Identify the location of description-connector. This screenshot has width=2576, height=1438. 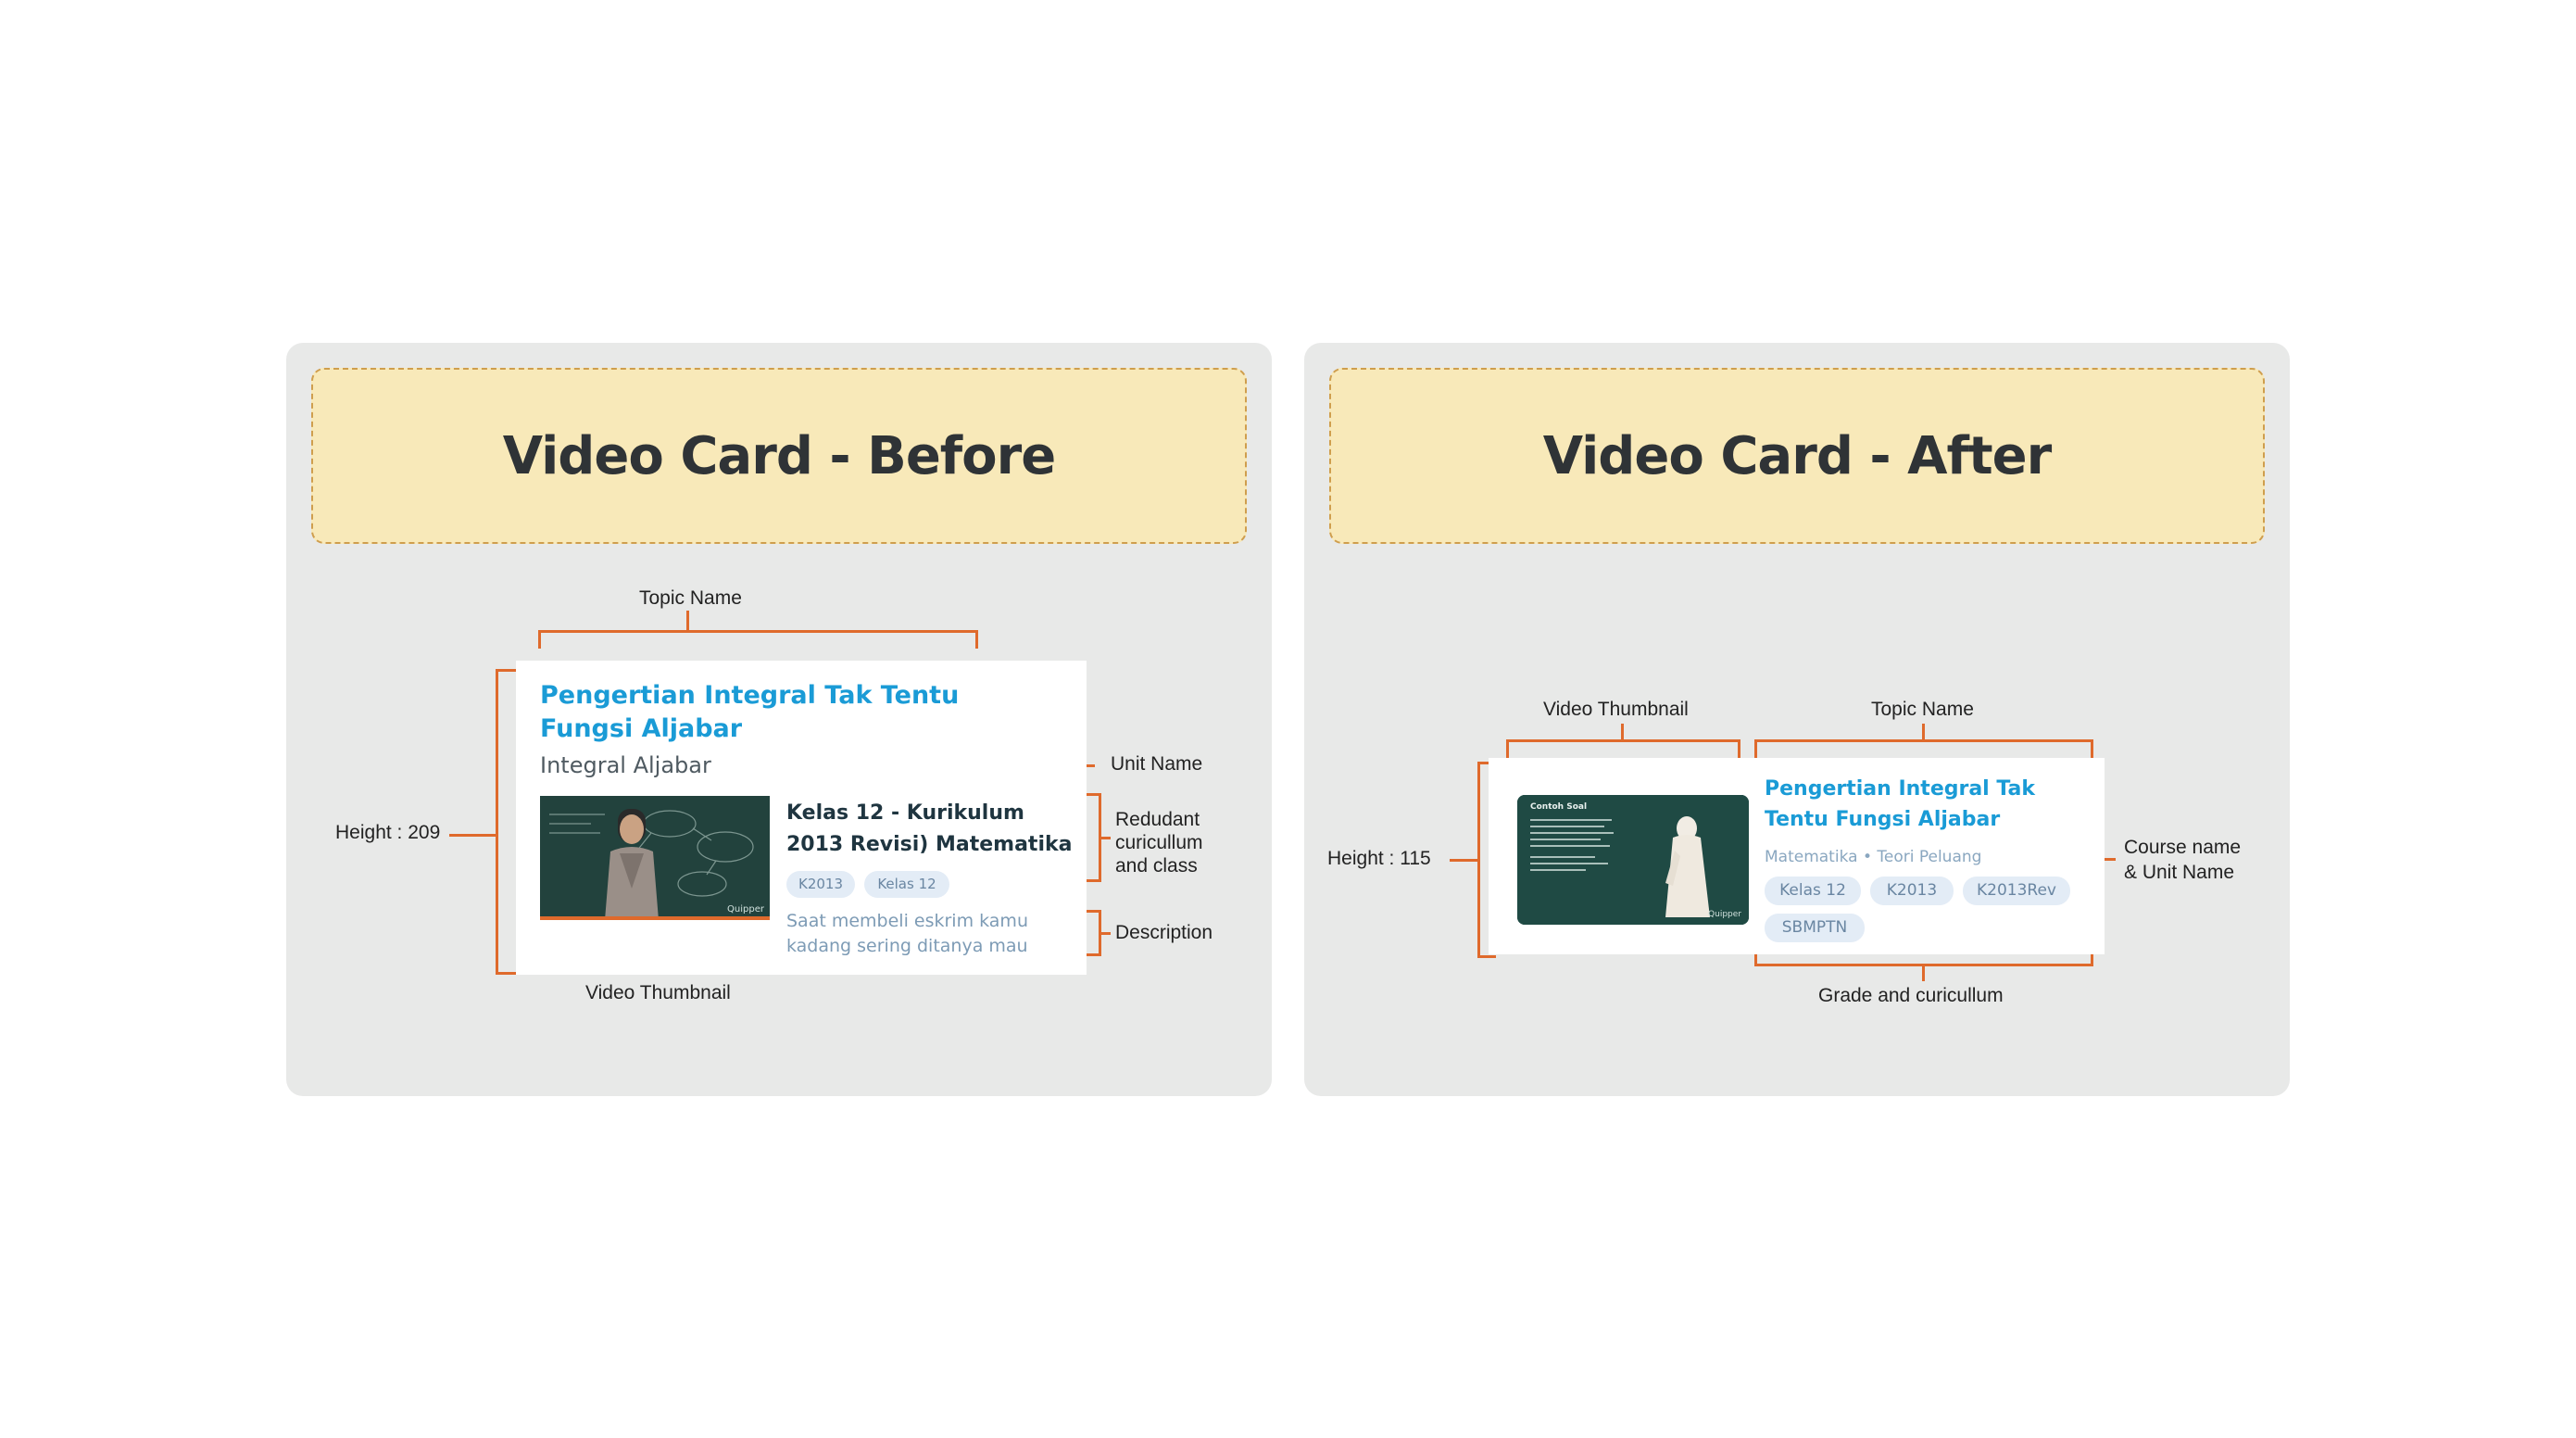
(1106, 933).